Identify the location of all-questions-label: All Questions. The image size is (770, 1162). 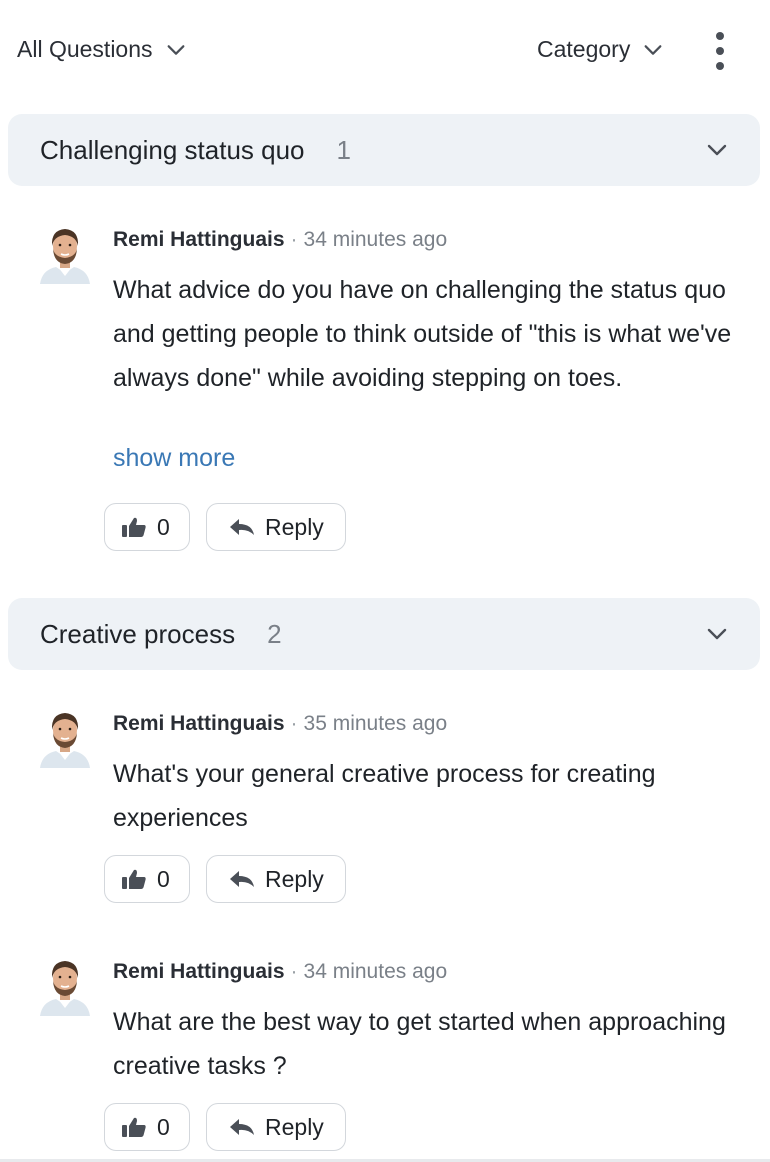
(85, 49).